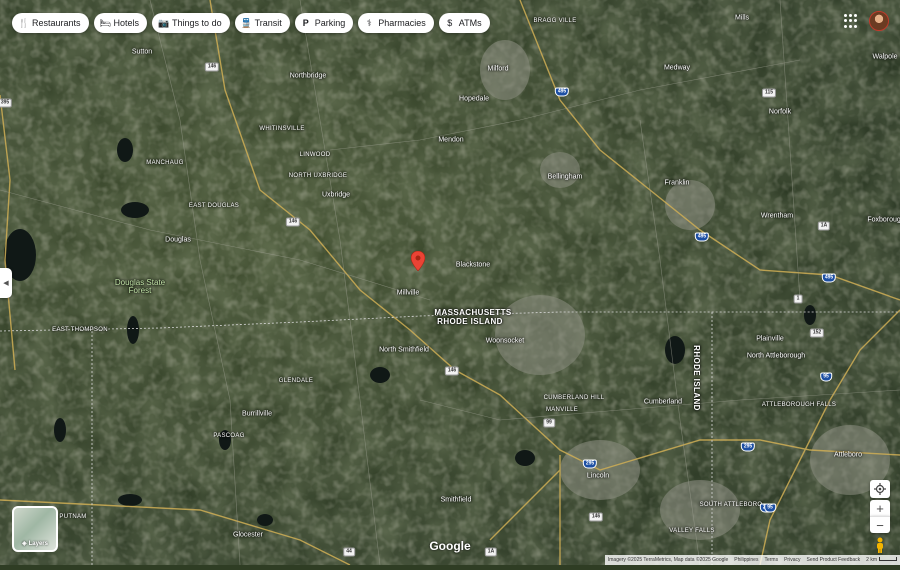  What do you see at coordinates (164, 22) in the screenshot?
I see `camera-icon: 📷` at bounding box center [164, 22].